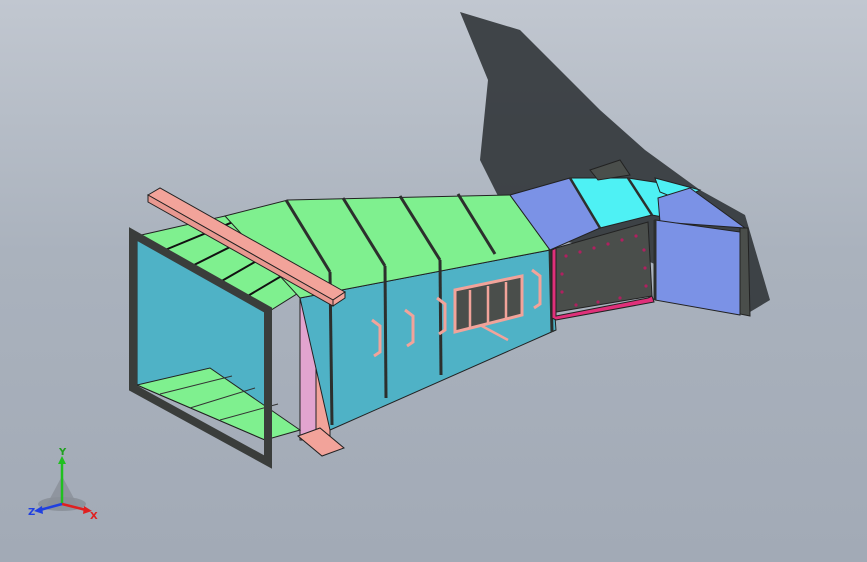  What do you see at coordinates (38, 510) in the screenshot?
I see `triad-z-arrow` at bounding box center [38, 510].